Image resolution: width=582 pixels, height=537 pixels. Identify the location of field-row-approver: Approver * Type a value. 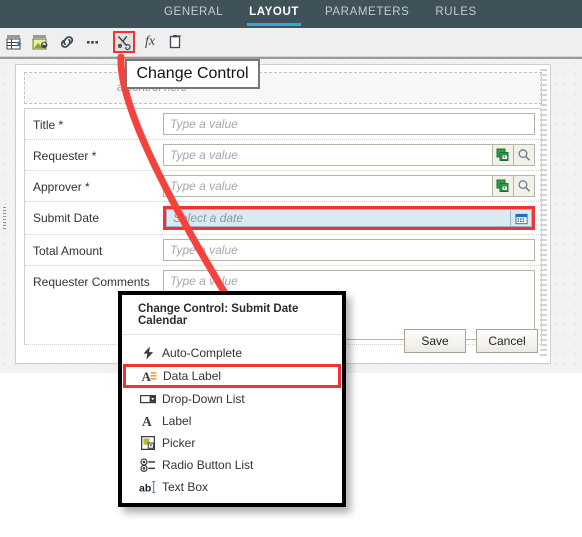
(283, 186).